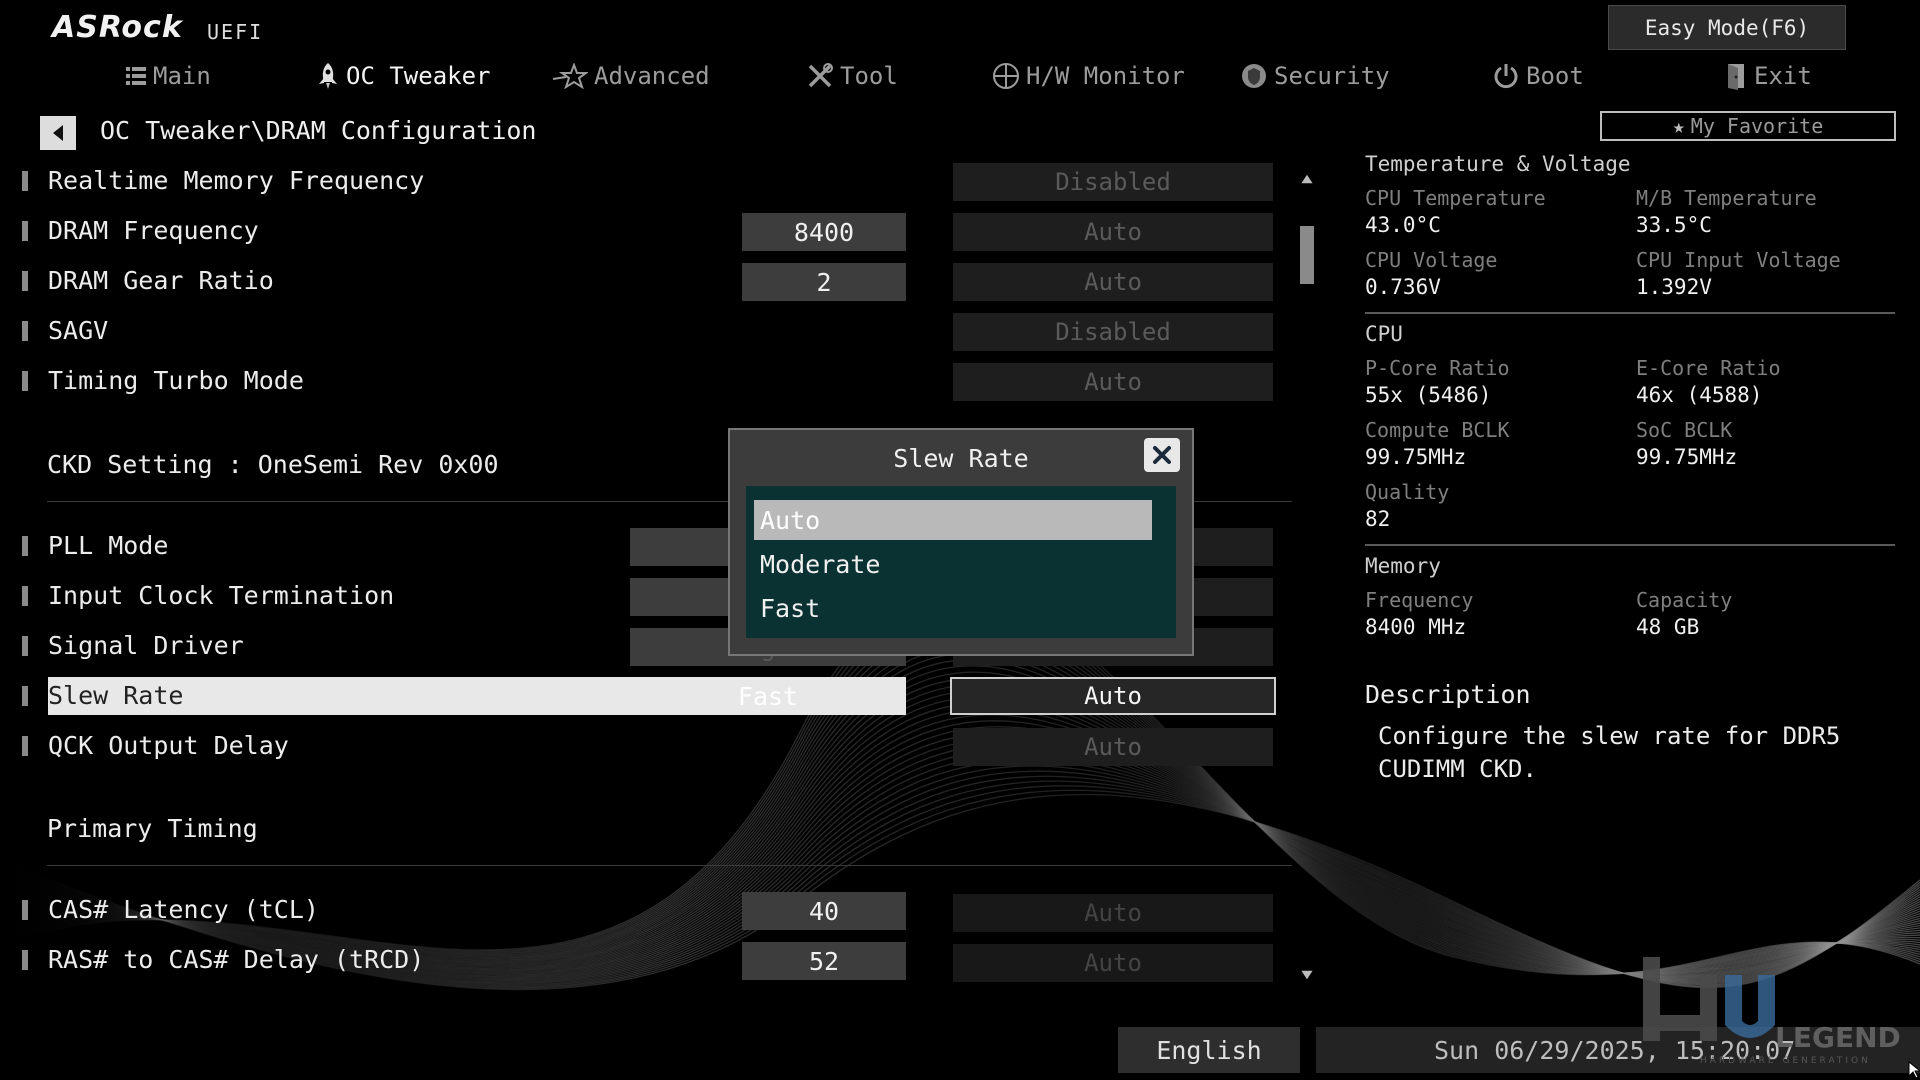  I want to click on cpu-input-voltage-label: CPU Input Voltage, so click(1738, 260).